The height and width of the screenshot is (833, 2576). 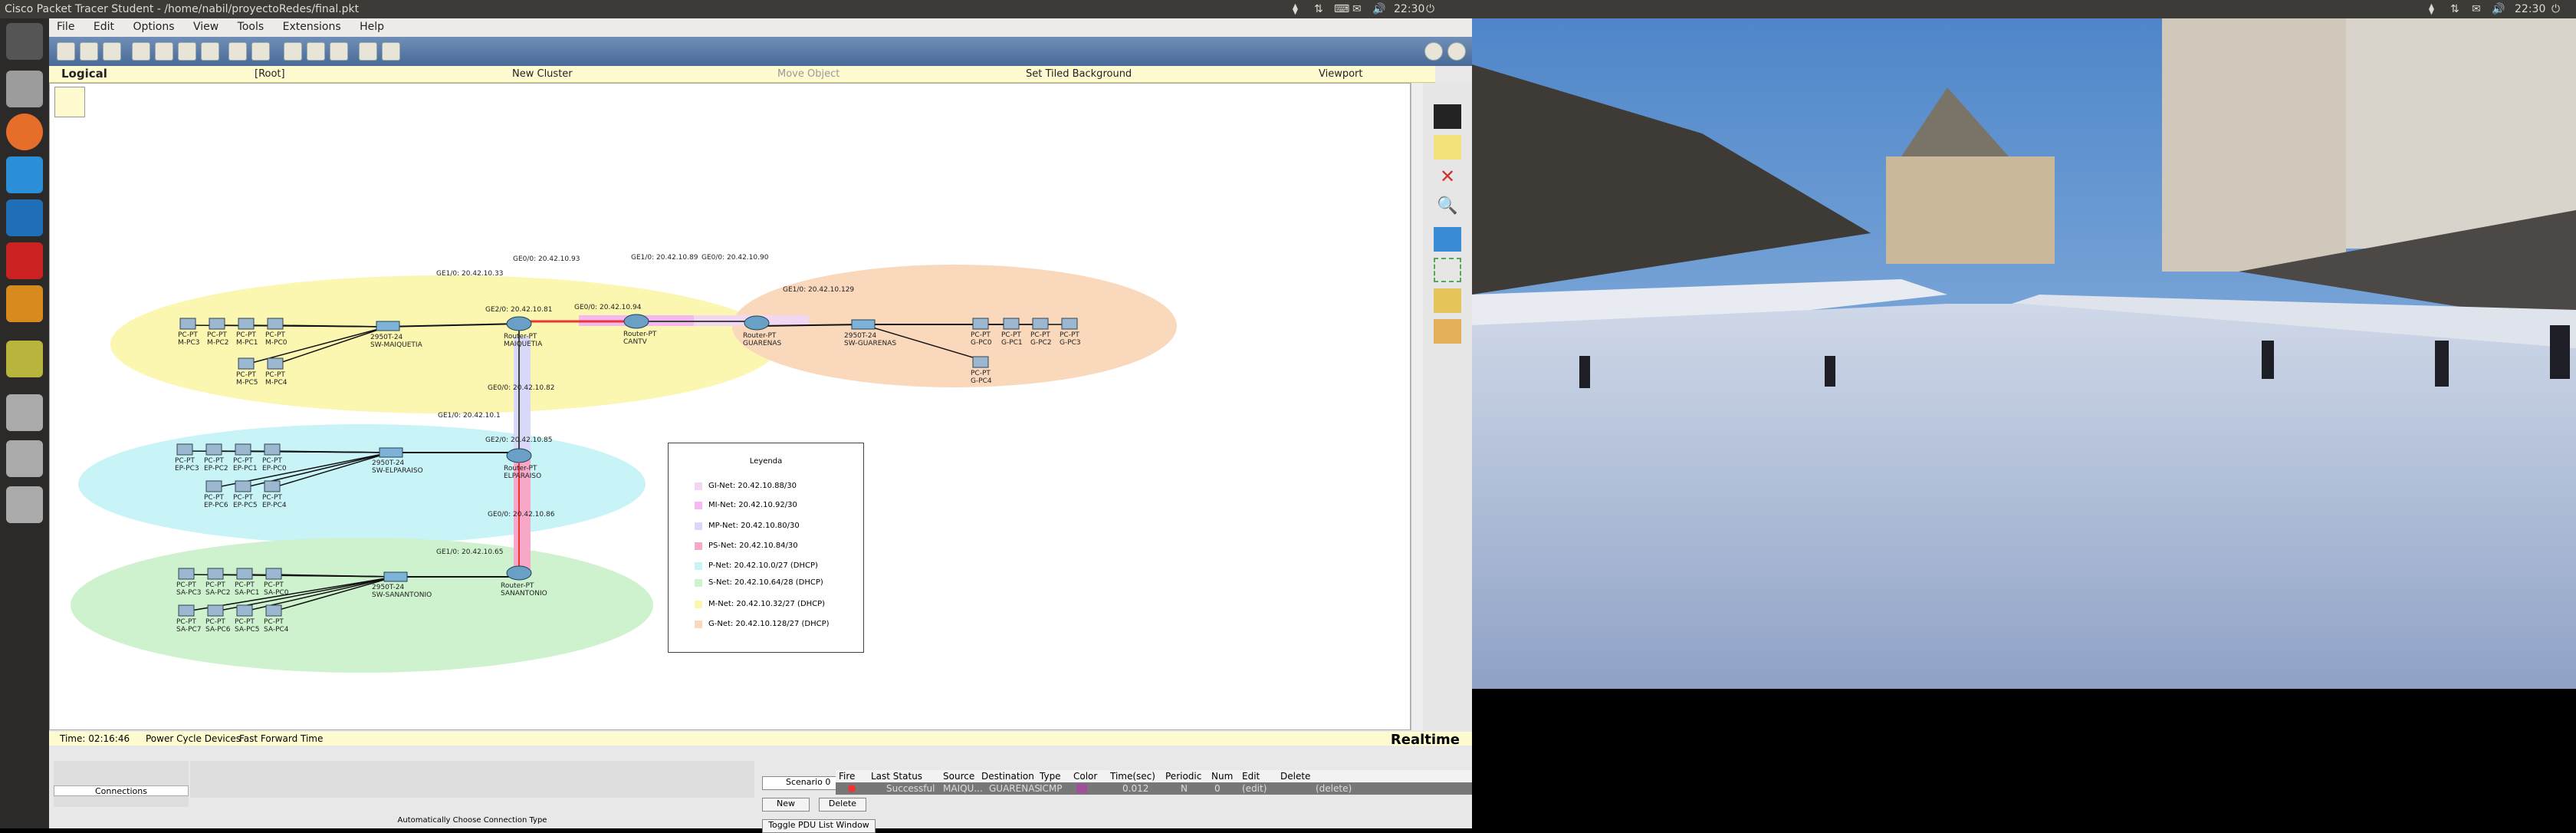 I want to click on toggle-pdu-button: Toggle PDU List Window, so click(x=819, y=826).